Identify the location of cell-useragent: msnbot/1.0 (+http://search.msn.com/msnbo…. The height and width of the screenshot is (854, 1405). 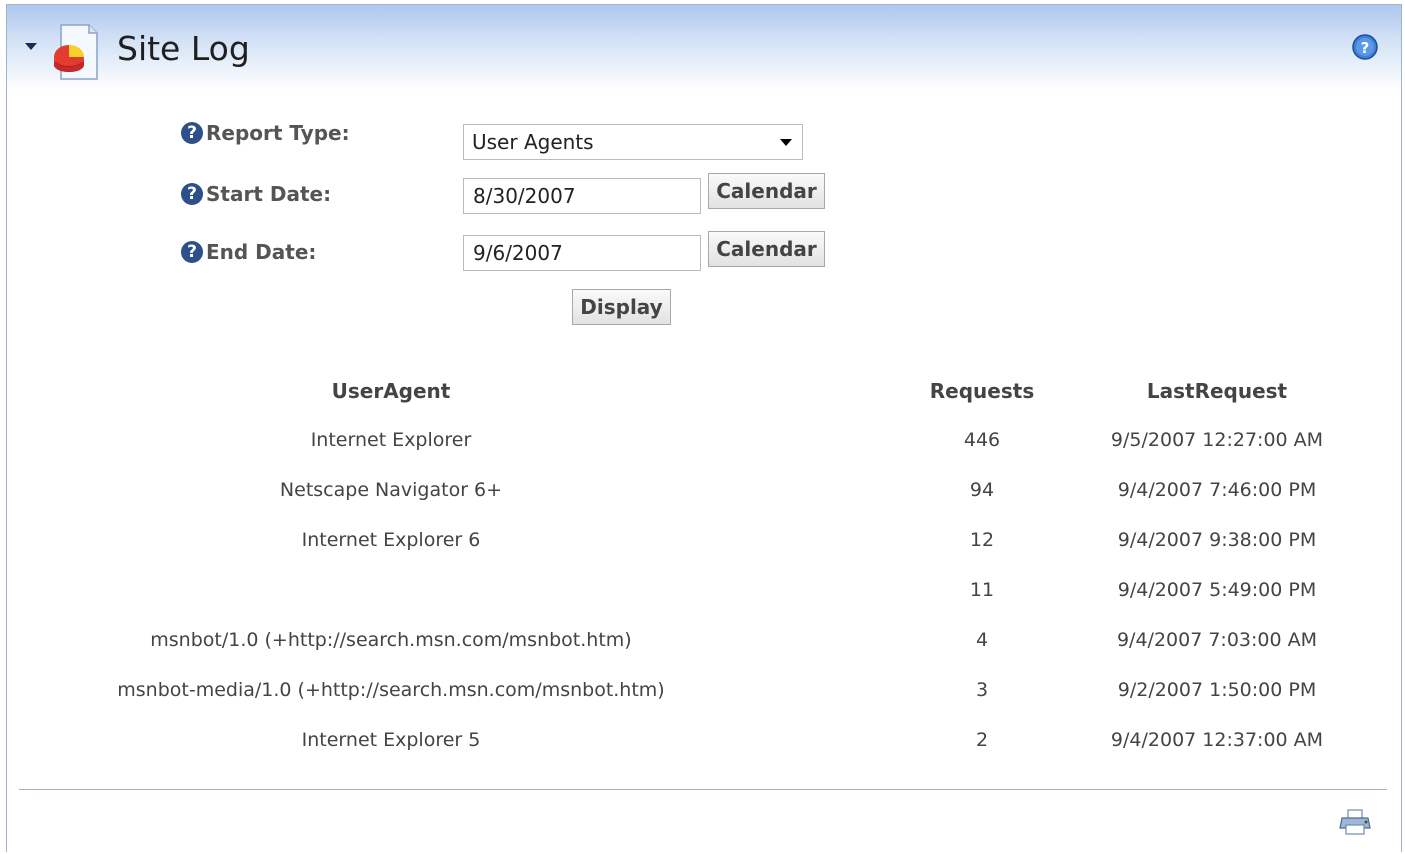
(391, 640).